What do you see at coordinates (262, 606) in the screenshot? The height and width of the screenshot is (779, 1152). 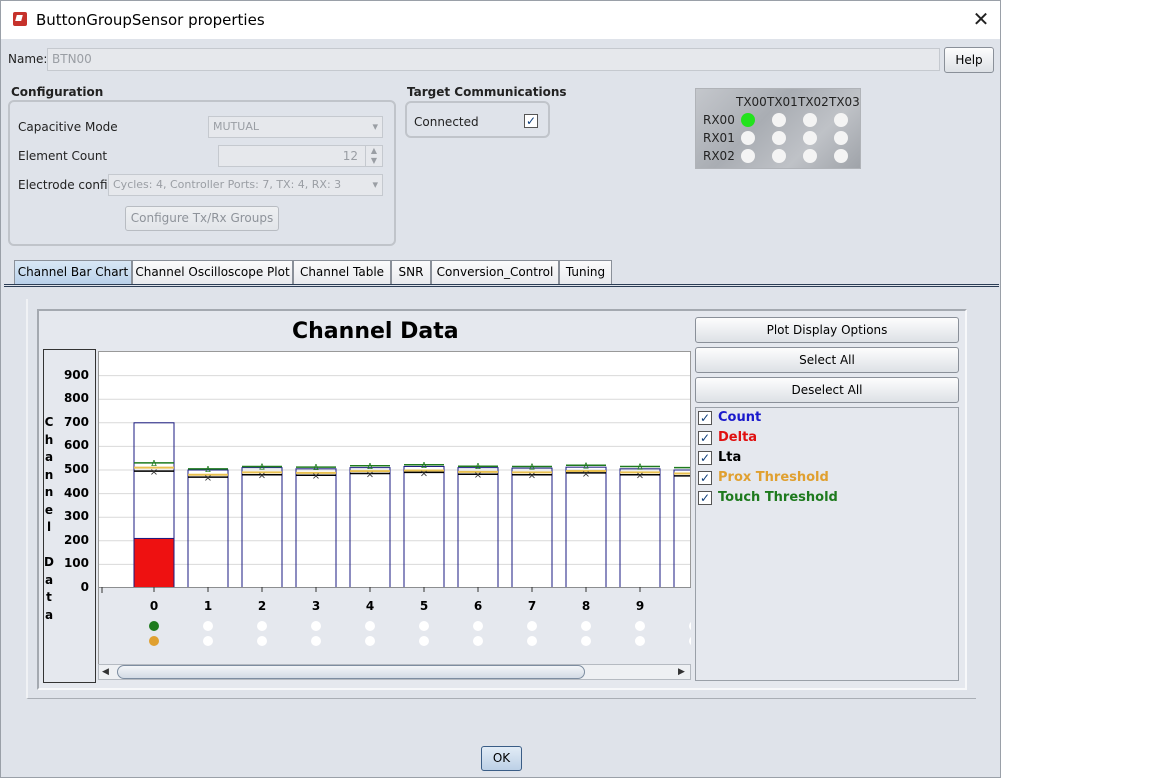 I see `x-tick-label: 2` at bounding box center [262, 606].